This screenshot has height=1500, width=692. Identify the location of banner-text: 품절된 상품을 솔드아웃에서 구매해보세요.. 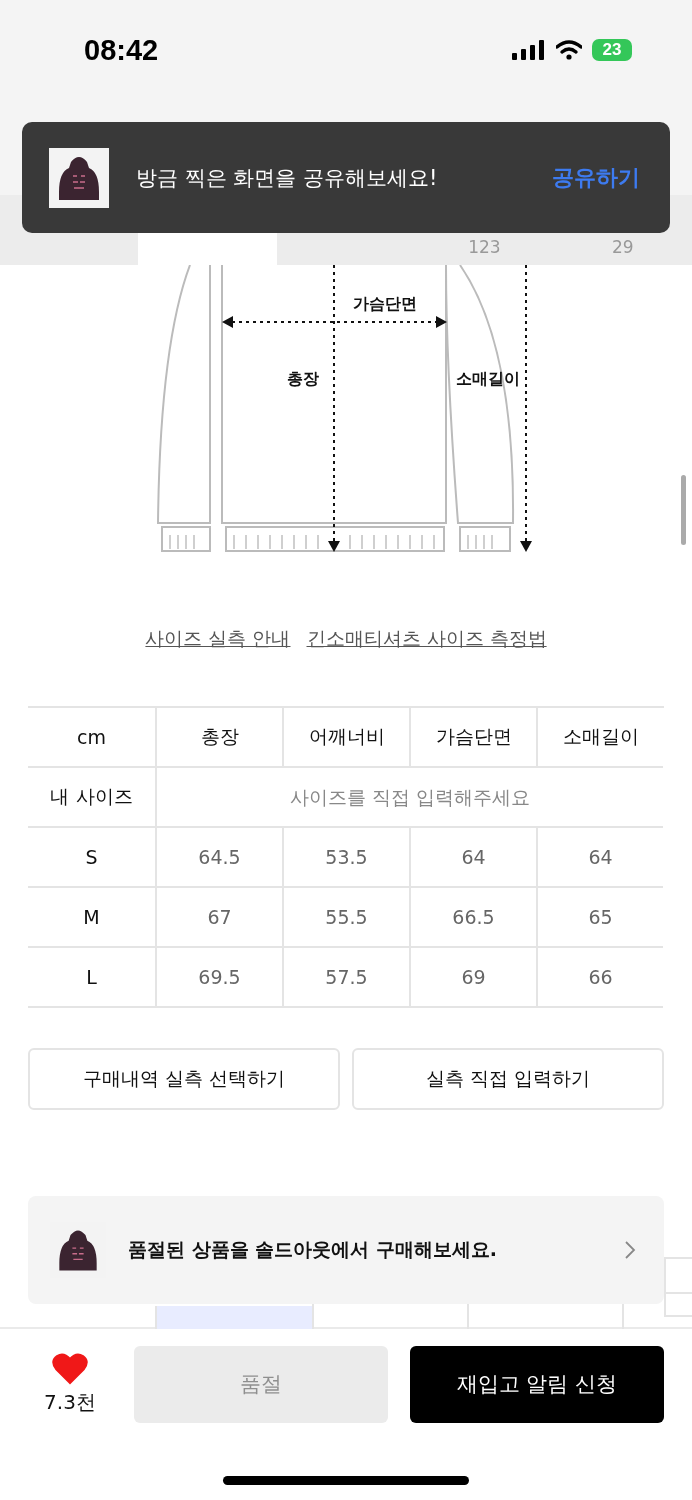
(313, 1249).